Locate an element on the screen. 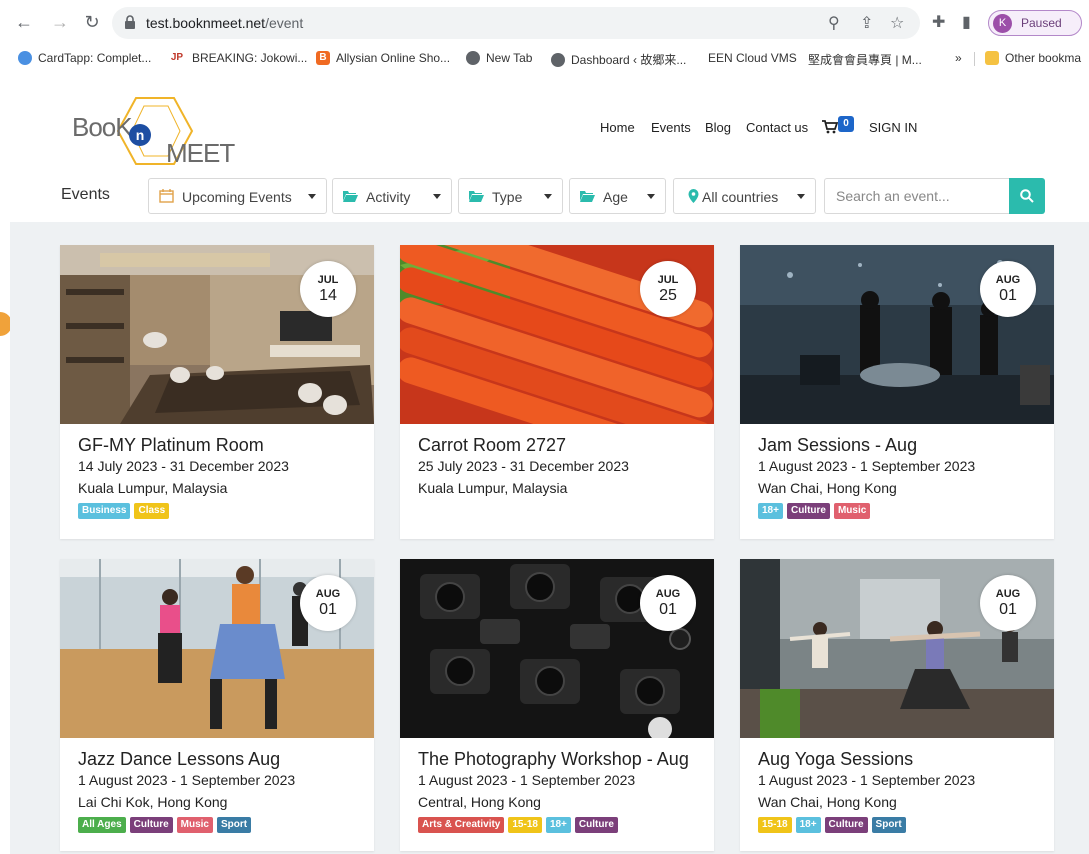 Image resolution: width=1089 pixels, height=854 pixels. lock-icon is located at coordinates (130, 22).